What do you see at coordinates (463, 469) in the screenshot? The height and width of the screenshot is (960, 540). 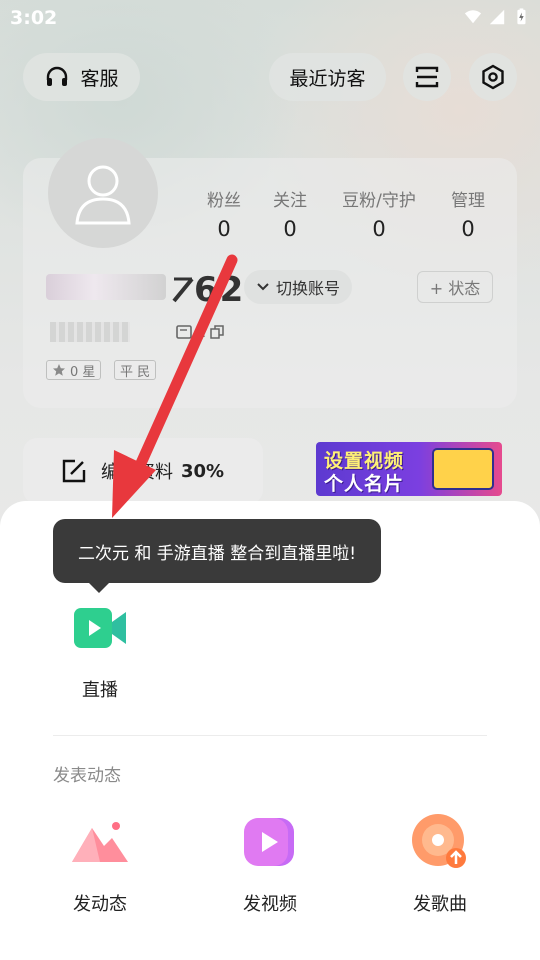 I see `banner-card-illustration` at bounding box center [463, 469].